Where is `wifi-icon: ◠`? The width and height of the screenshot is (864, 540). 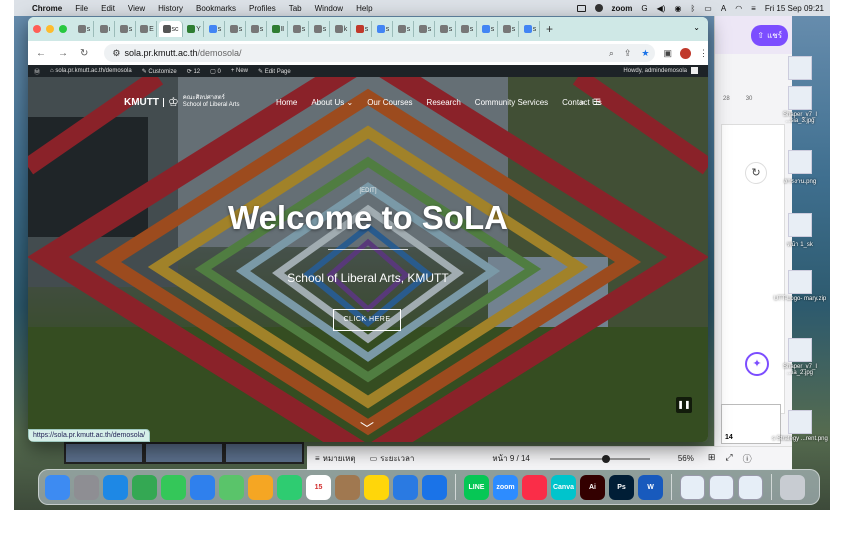
wifi-icon: ◠ is located at coordinates (738, 8).